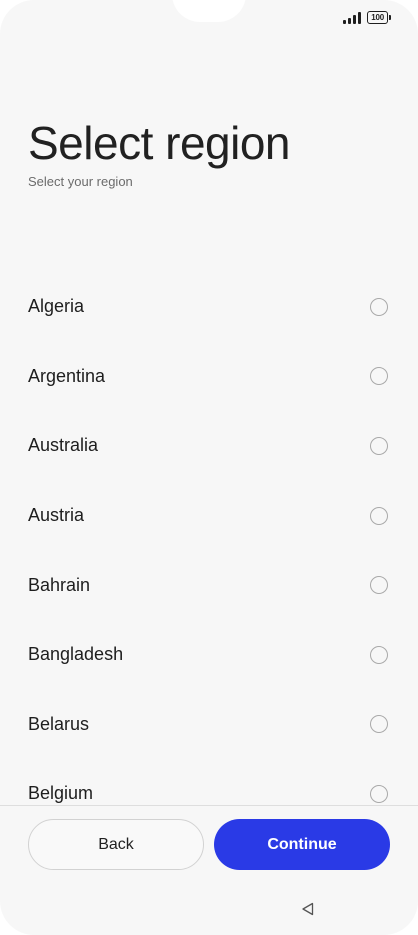 The width and height of the screenshot is (418, 935). I want to click on triangle-back-icon, so click(308, 909).